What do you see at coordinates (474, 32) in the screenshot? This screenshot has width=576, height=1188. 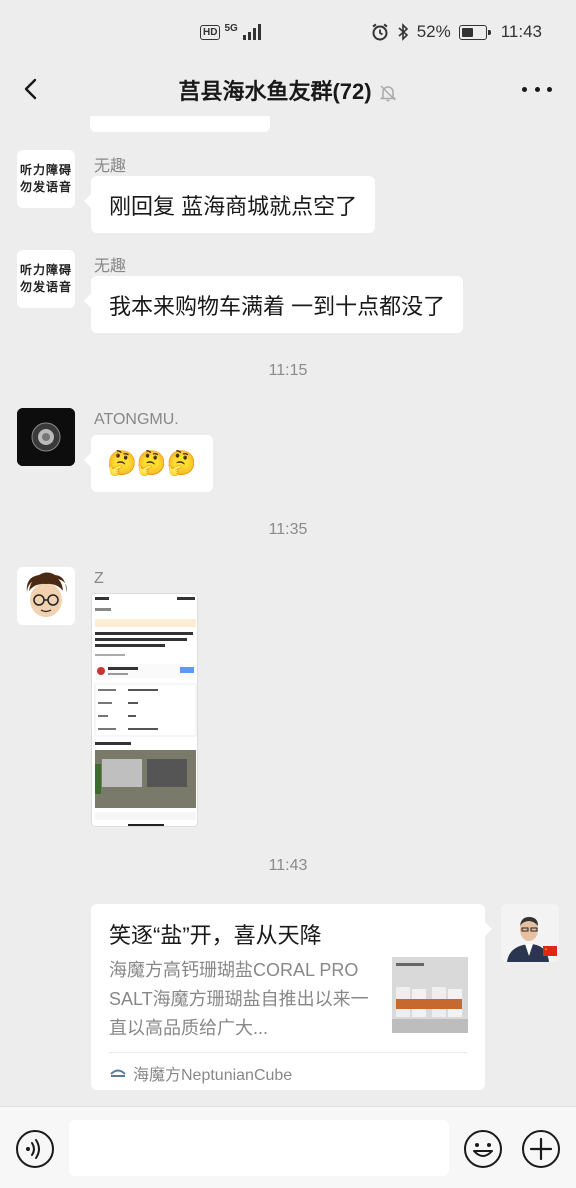 I see `battery-icon` at bounding box center [474, 32].